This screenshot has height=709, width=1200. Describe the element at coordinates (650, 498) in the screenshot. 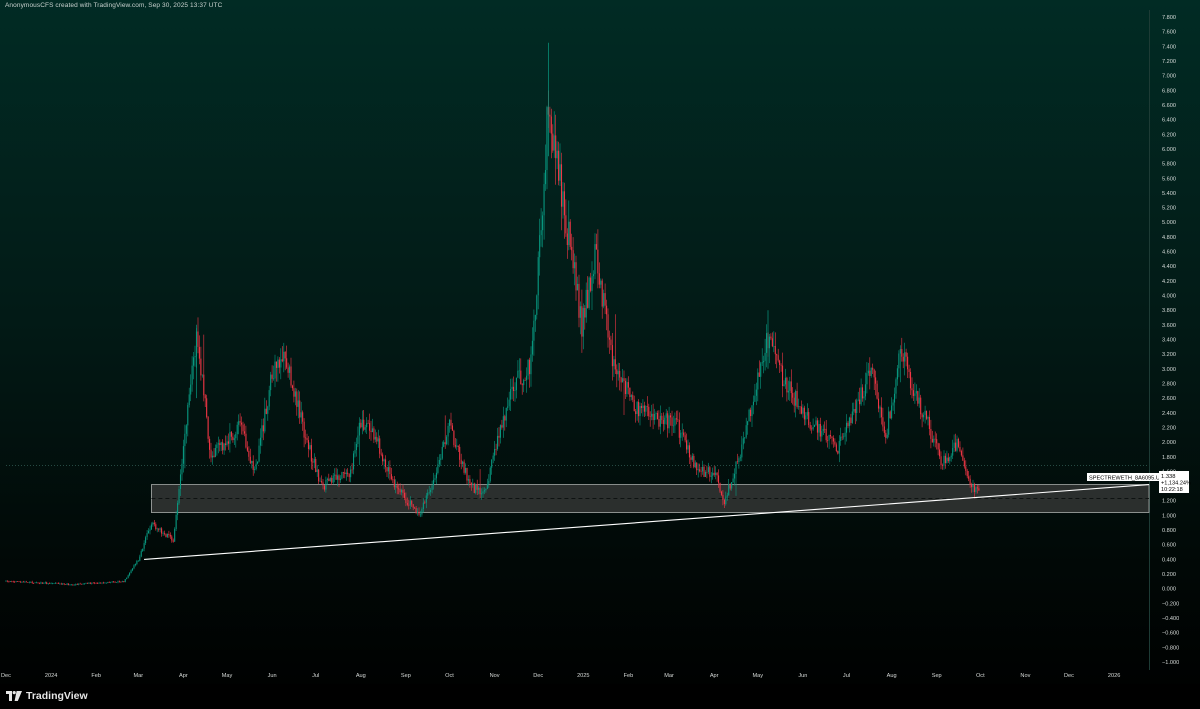

I see `support-zone` at that location.